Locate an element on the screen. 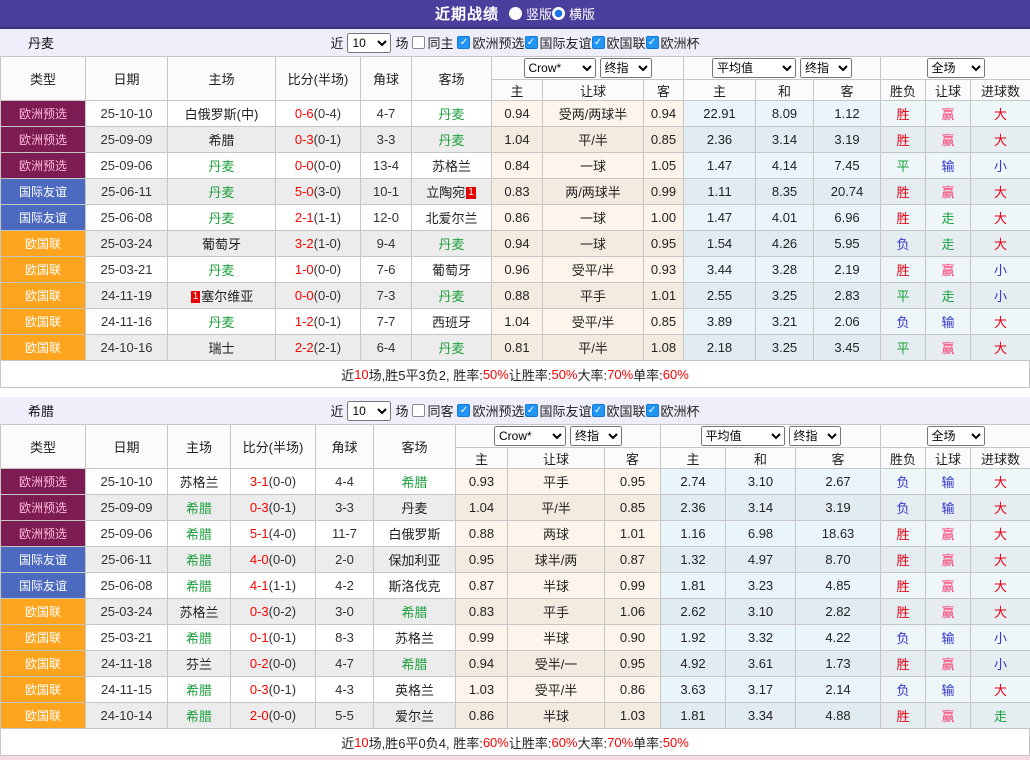  section-divider is located at coordinates (515, 392).